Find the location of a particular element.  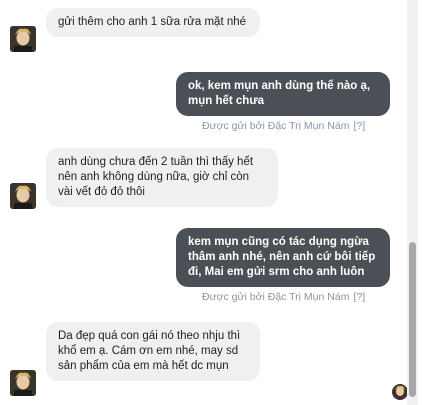

seen-avatar-icon is located at coordinates (400, 392).